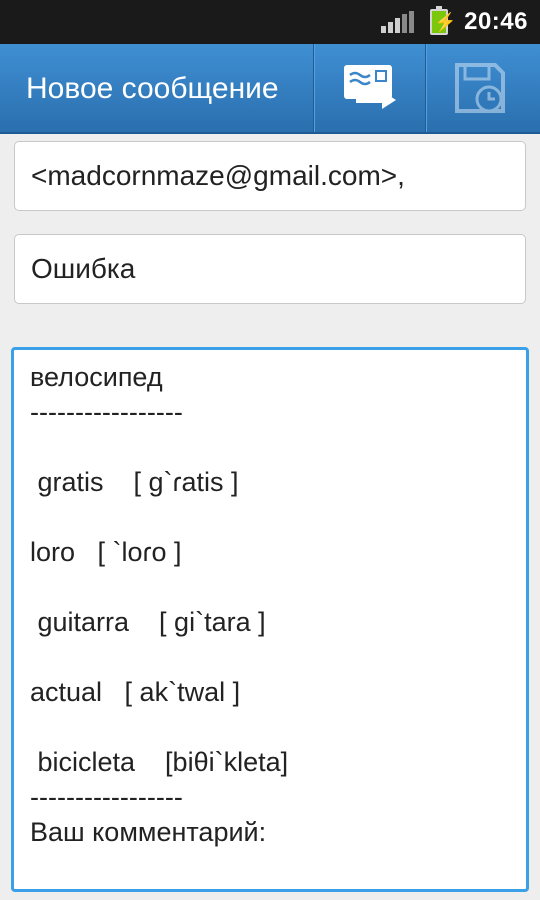 The image size is (540, 900). I want to click on subject-field: Ошибка, so click(270, 269).